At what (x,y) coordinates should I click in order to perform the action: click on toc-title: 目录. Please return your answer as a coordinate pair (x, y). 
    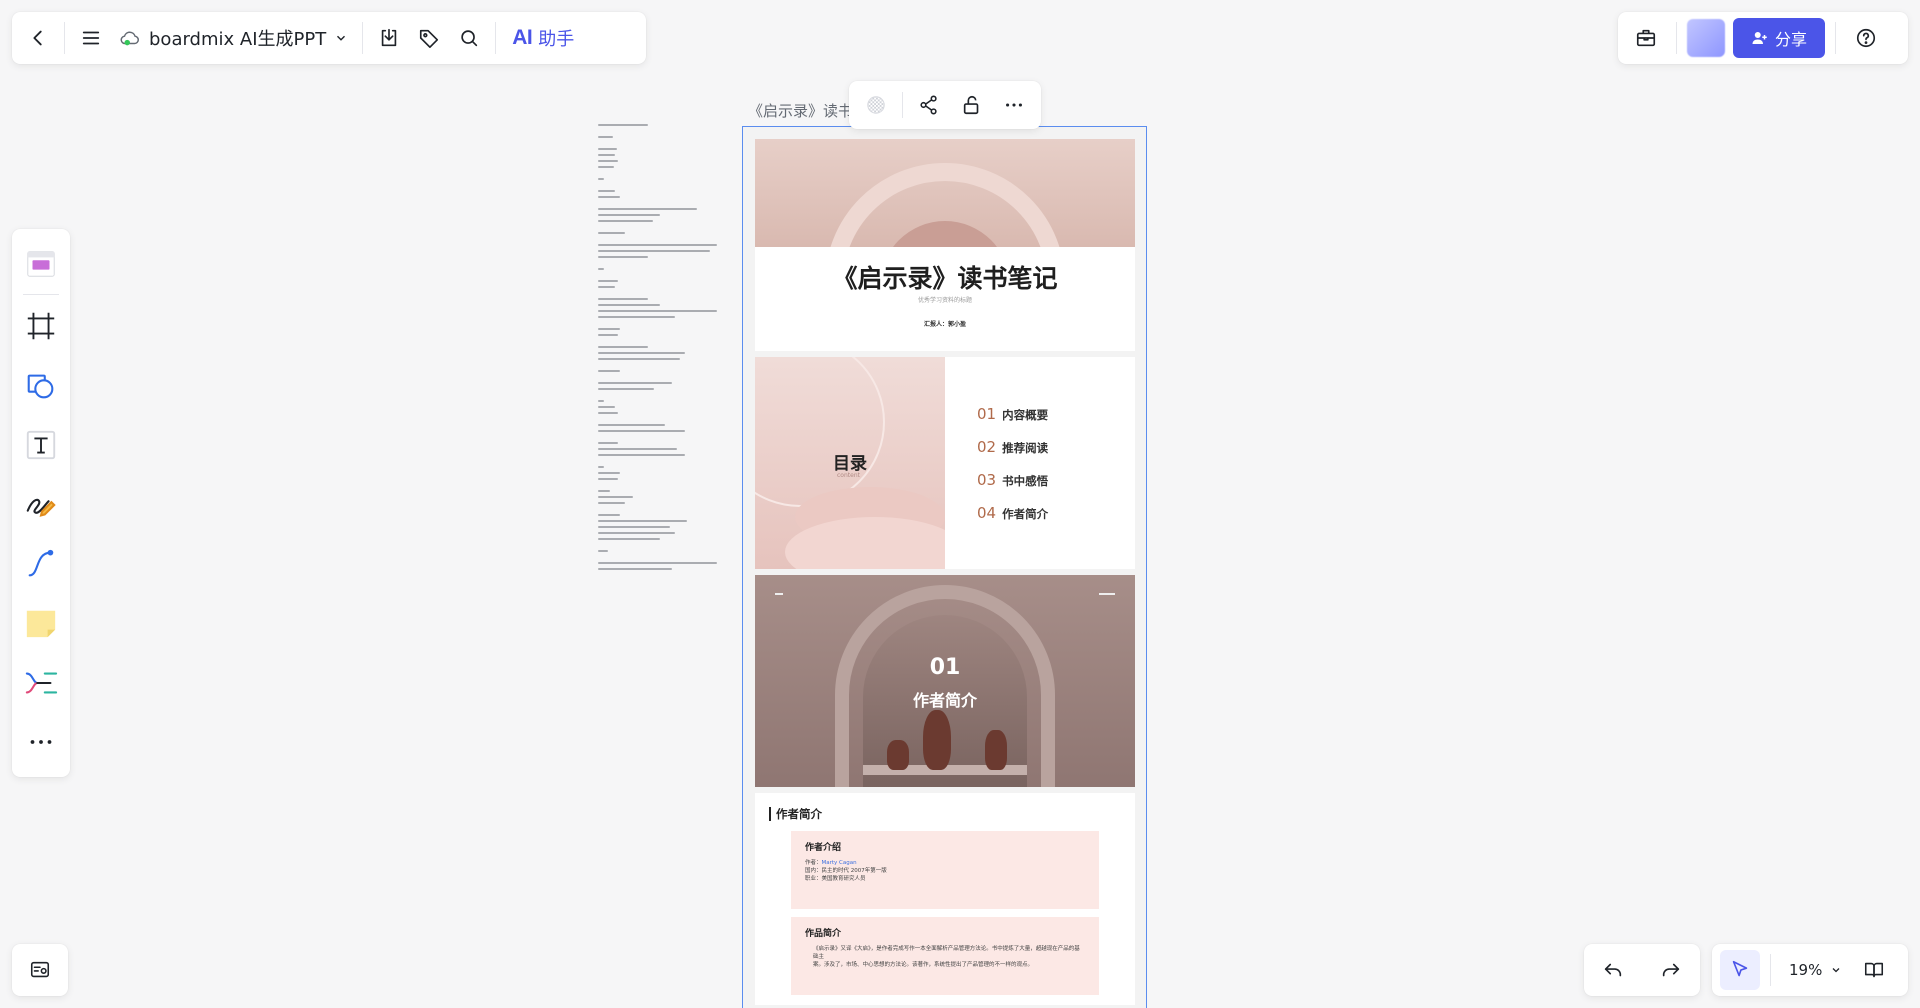
    Looking at the image, I should click on (850, 464).